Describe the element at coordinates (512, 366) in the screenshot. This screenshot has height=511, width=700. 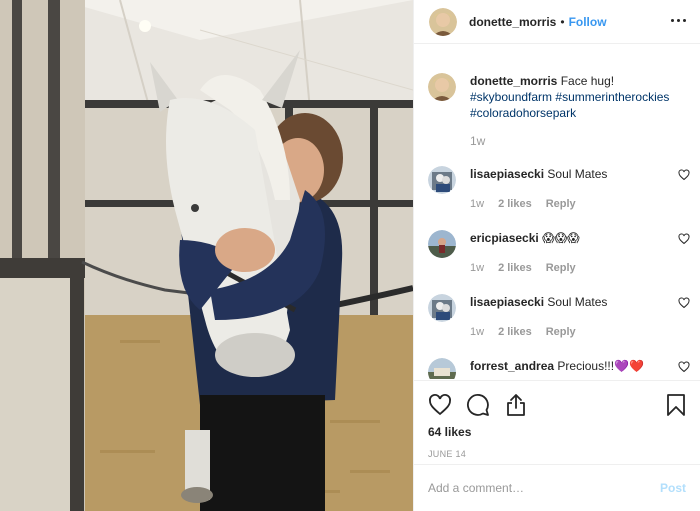
I see `comment-username: forrest_andrea` at that location.